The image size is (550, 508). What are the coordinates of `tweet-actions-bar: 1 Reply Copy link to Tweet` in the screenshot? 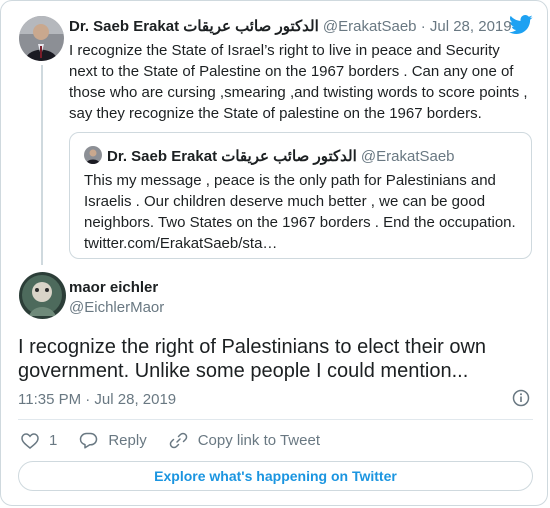 It's located at (181, 440).